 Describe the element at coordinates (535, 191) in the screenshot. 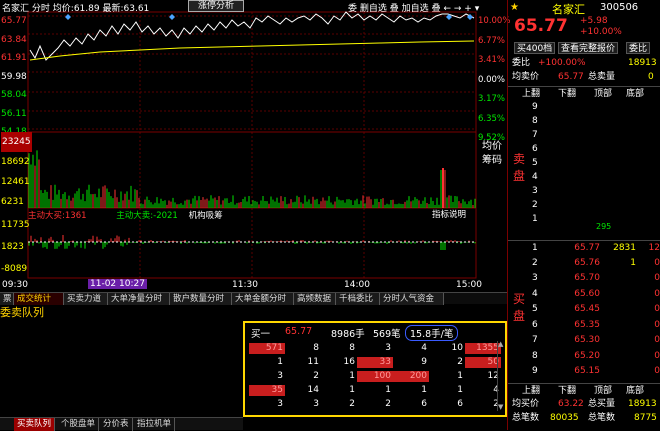

I see `sell-level-index: 3` at that location.